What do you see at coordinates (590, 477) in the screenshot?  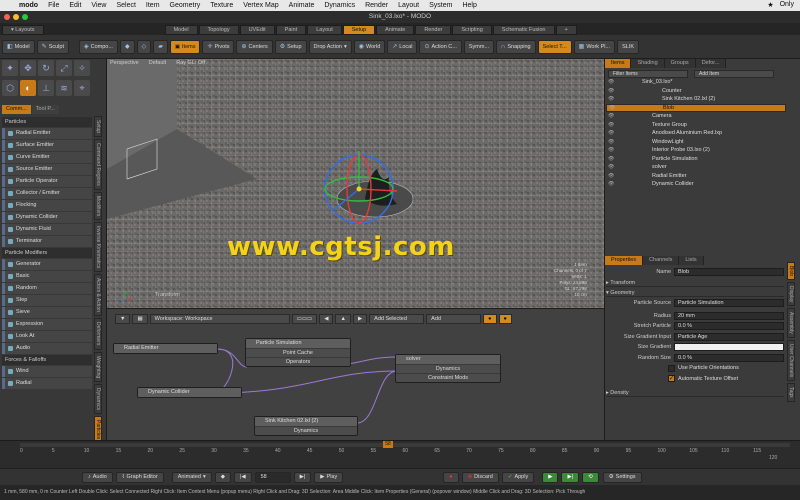 I see `sim-reset-button: ⟲` at bounding box center [590, 477].